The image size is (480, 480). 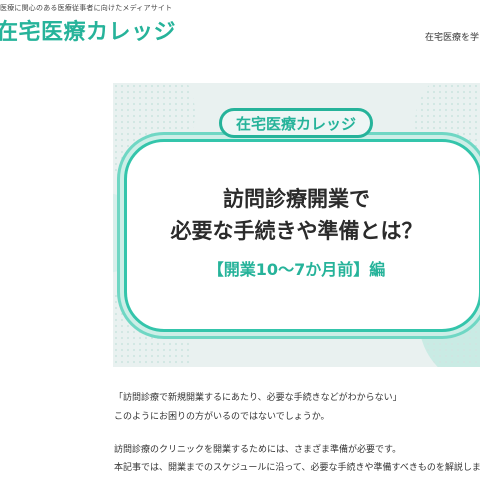 I want to click on hero-subtitle: 【開業10〜7か月前】編, so click(x=296, y=269).